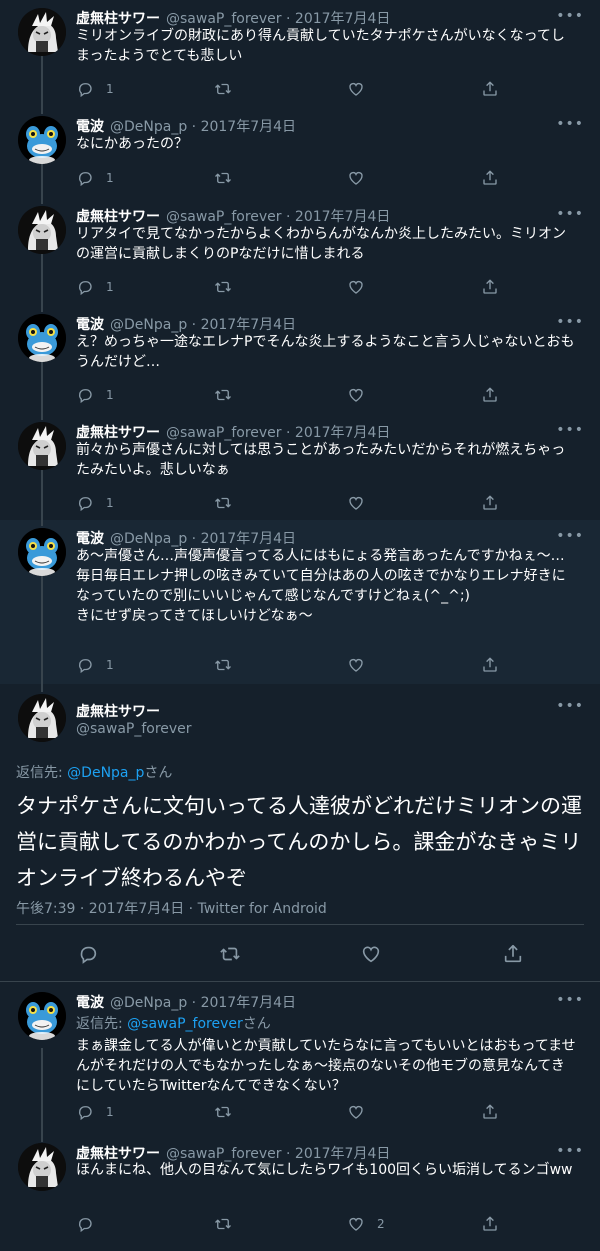  I want to click on reply-target-link: @DeNpa_p, so click(105, 773).